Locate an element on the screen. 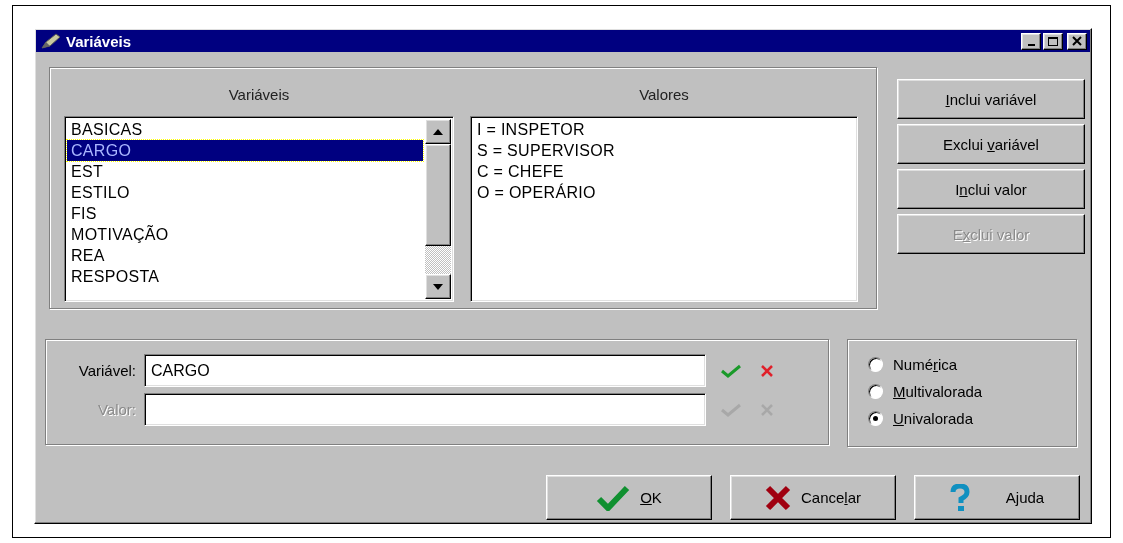  input-field: CARGO is located at coordinates (425, 370).